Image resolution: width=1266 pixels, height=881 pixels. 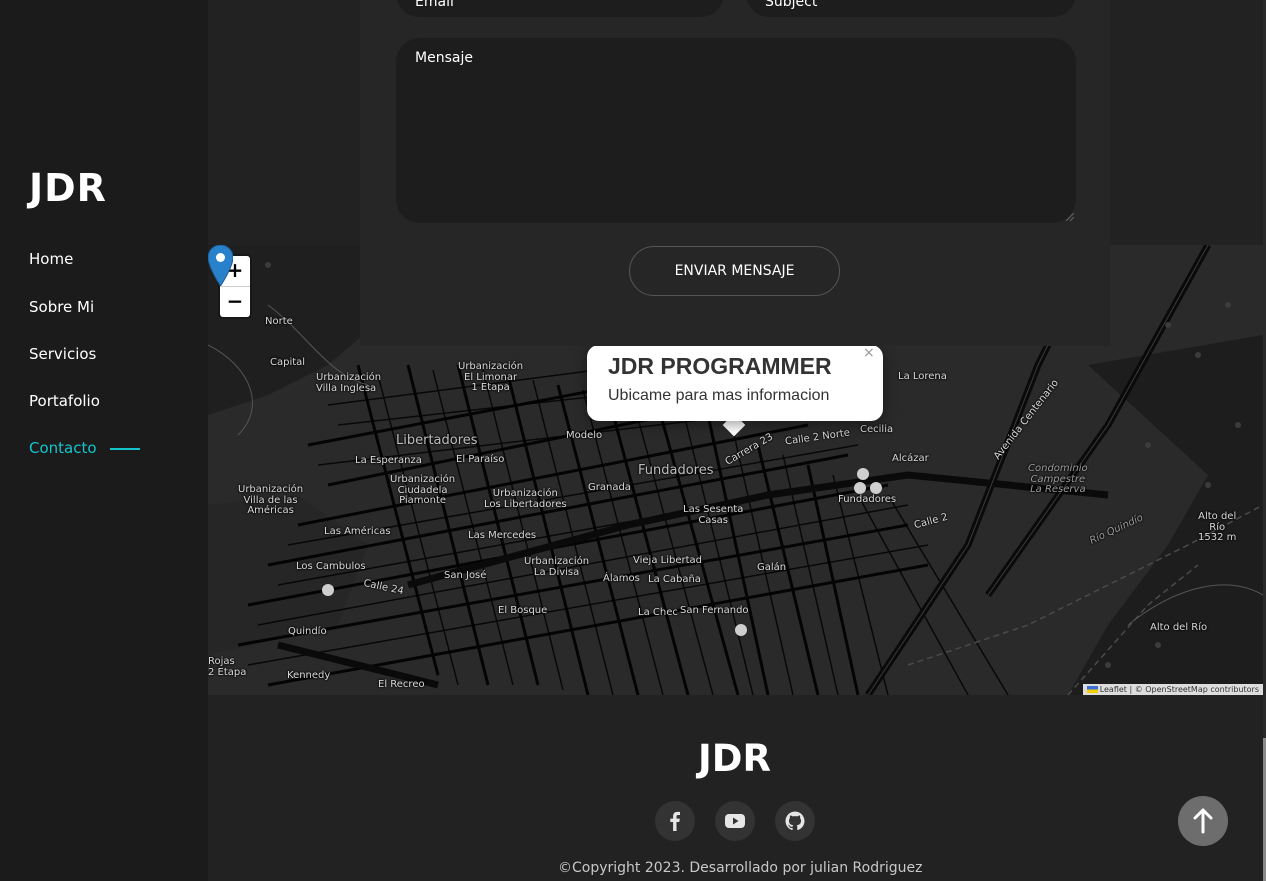 I want to click on youtube-button, so click(x=735, y=821).